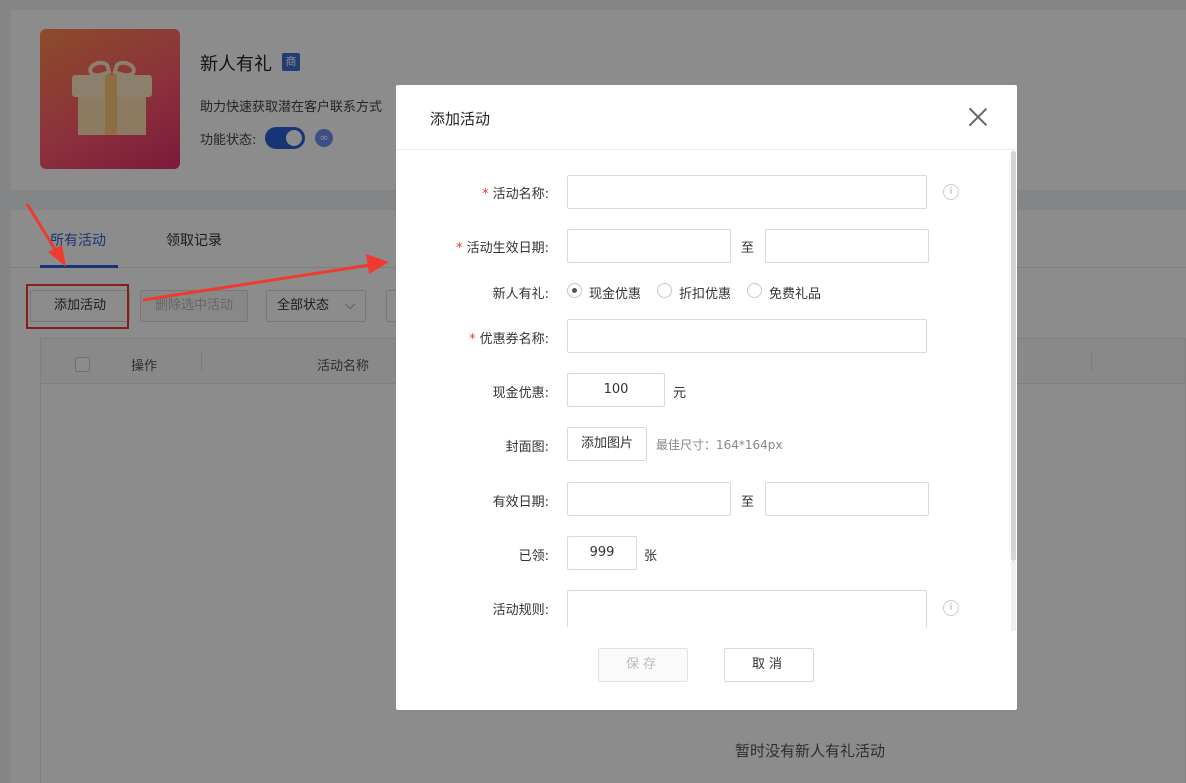  Describe the element at coordinates (847, 499) in the screenshot. I see `valid-end-date-input` at that location.